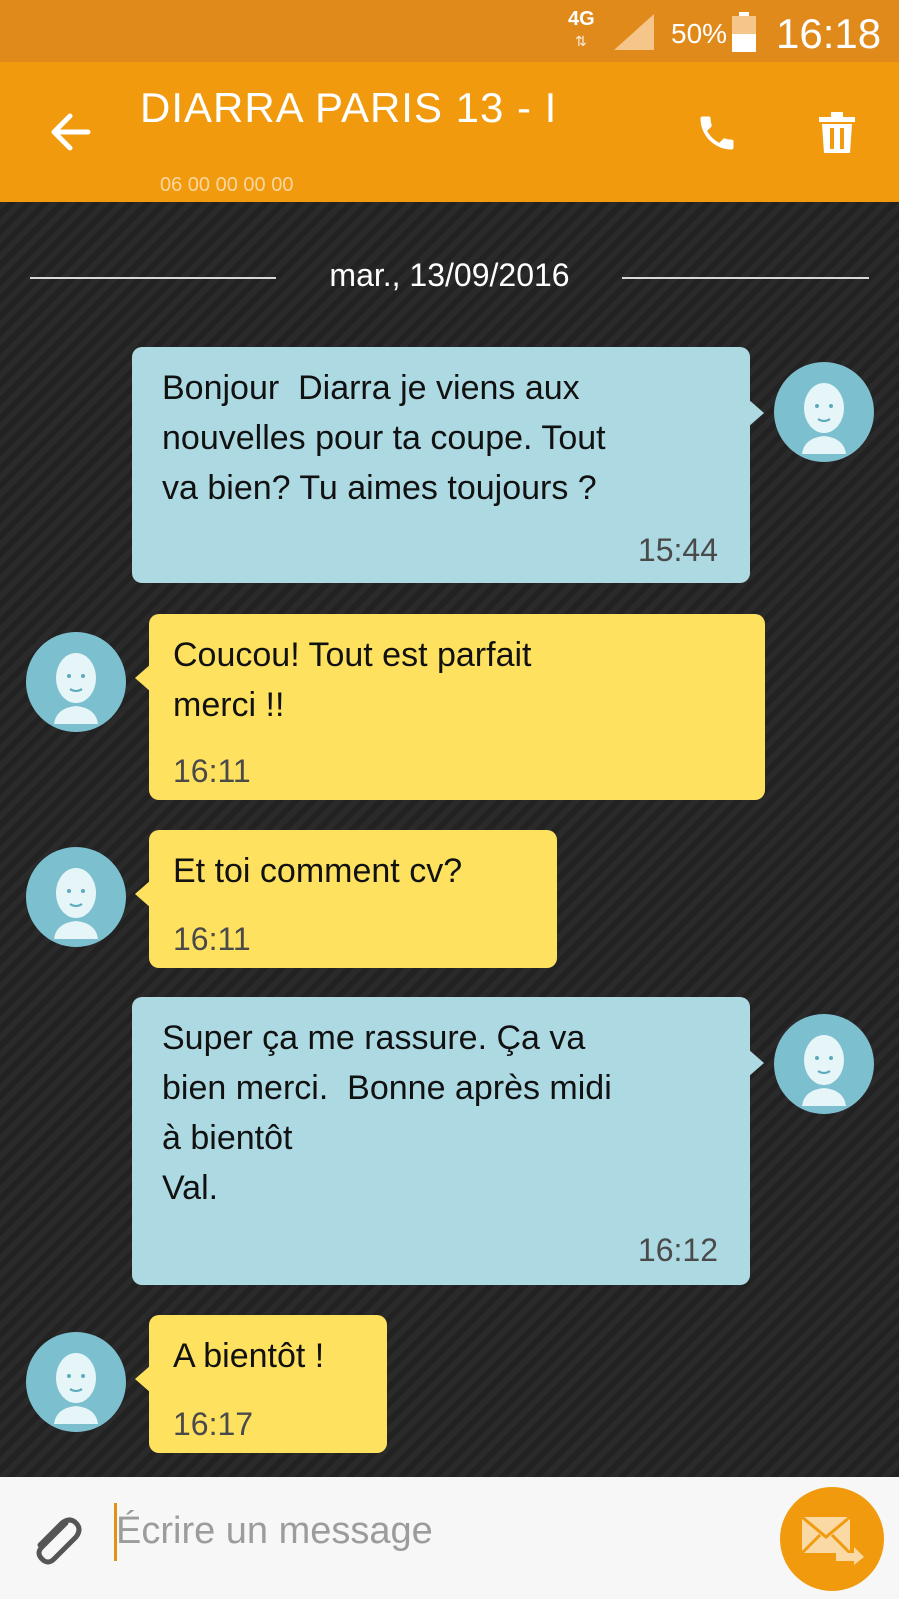 The width and height of the screenshot is (899, 1599). I want to click on battery-percent: 50%, so click(699, 33).